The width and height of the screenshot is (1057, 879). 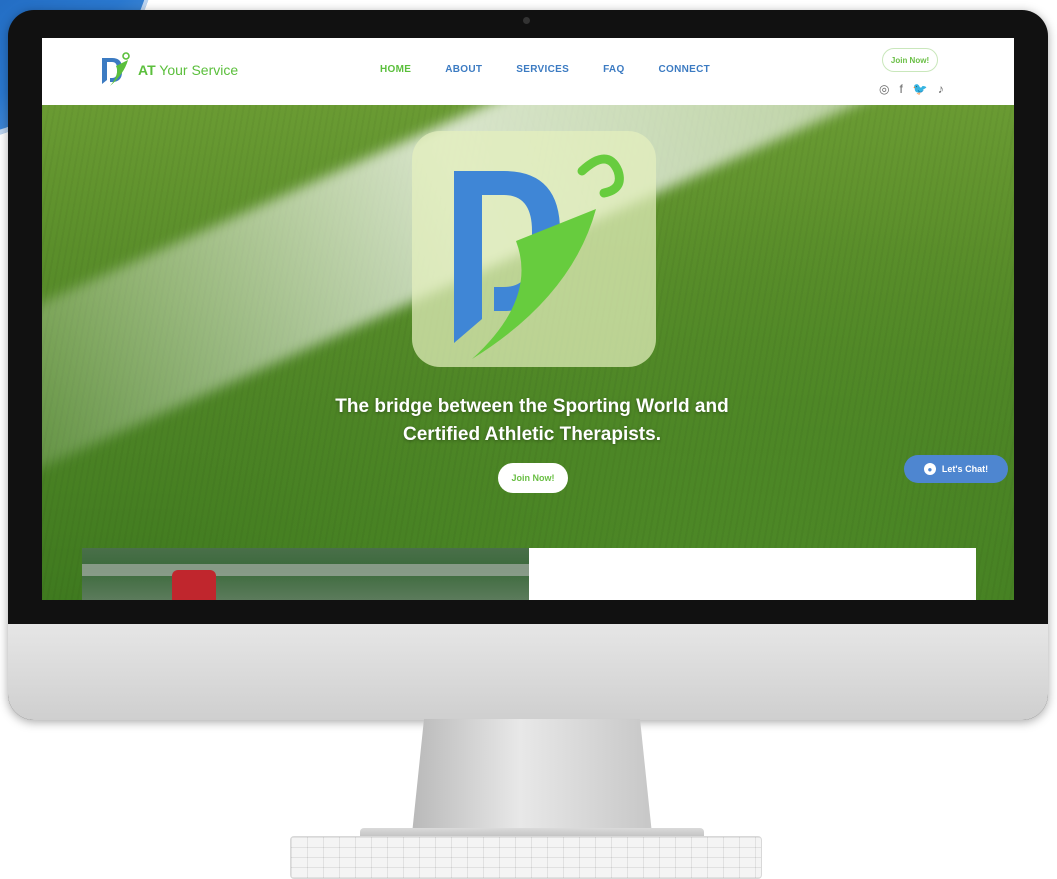 I want to click on brand-name-suffix: Your Service, so click(x=197, y=70).